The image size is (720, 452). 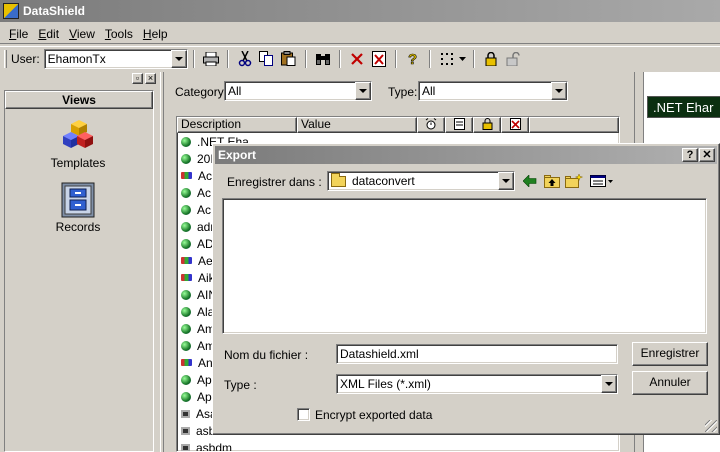 I want to click on list-item-description: Ae, so click(x=205, y=260).